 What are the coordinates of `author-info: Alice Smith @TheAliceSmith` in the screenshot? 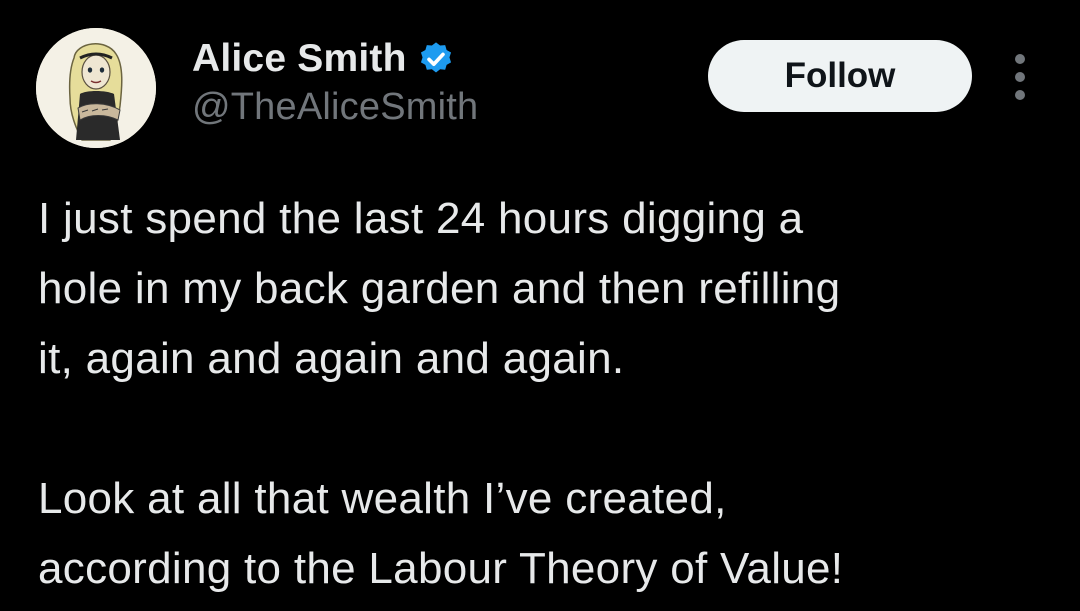 It's located at (335, 81).